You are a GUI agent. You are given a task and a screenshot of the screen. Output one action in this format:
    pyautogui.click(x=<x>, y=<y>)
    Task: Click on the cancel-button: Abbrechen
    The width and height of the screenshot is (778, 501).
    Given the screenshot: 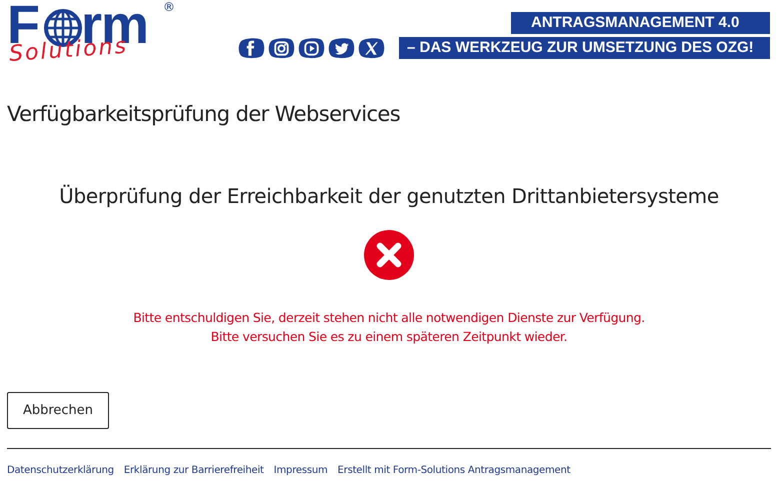 What is the action you would take?
    pyautogui.click(x=58, y=410)
    